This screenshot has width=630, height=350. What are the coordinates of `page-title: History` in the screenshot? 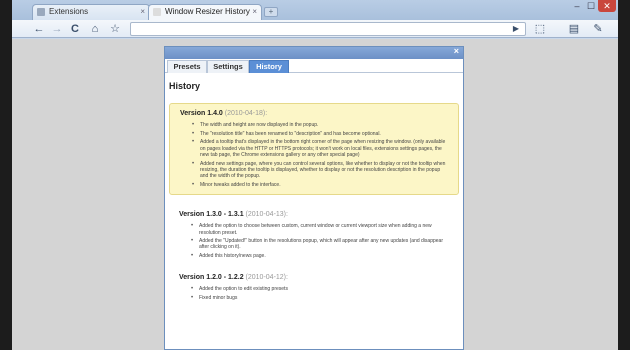 It's located at (185, 86).